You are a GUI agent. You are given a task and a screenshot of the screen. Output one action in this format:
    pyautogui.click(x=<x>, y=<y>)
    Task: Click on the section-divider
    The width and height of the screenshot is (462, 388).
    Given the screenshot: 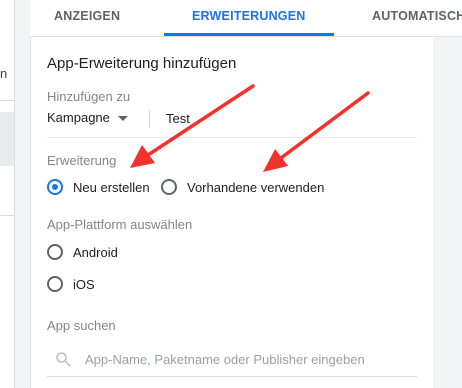 What is the action you would take?
    pyautogui.click(x=232, y=137)
    